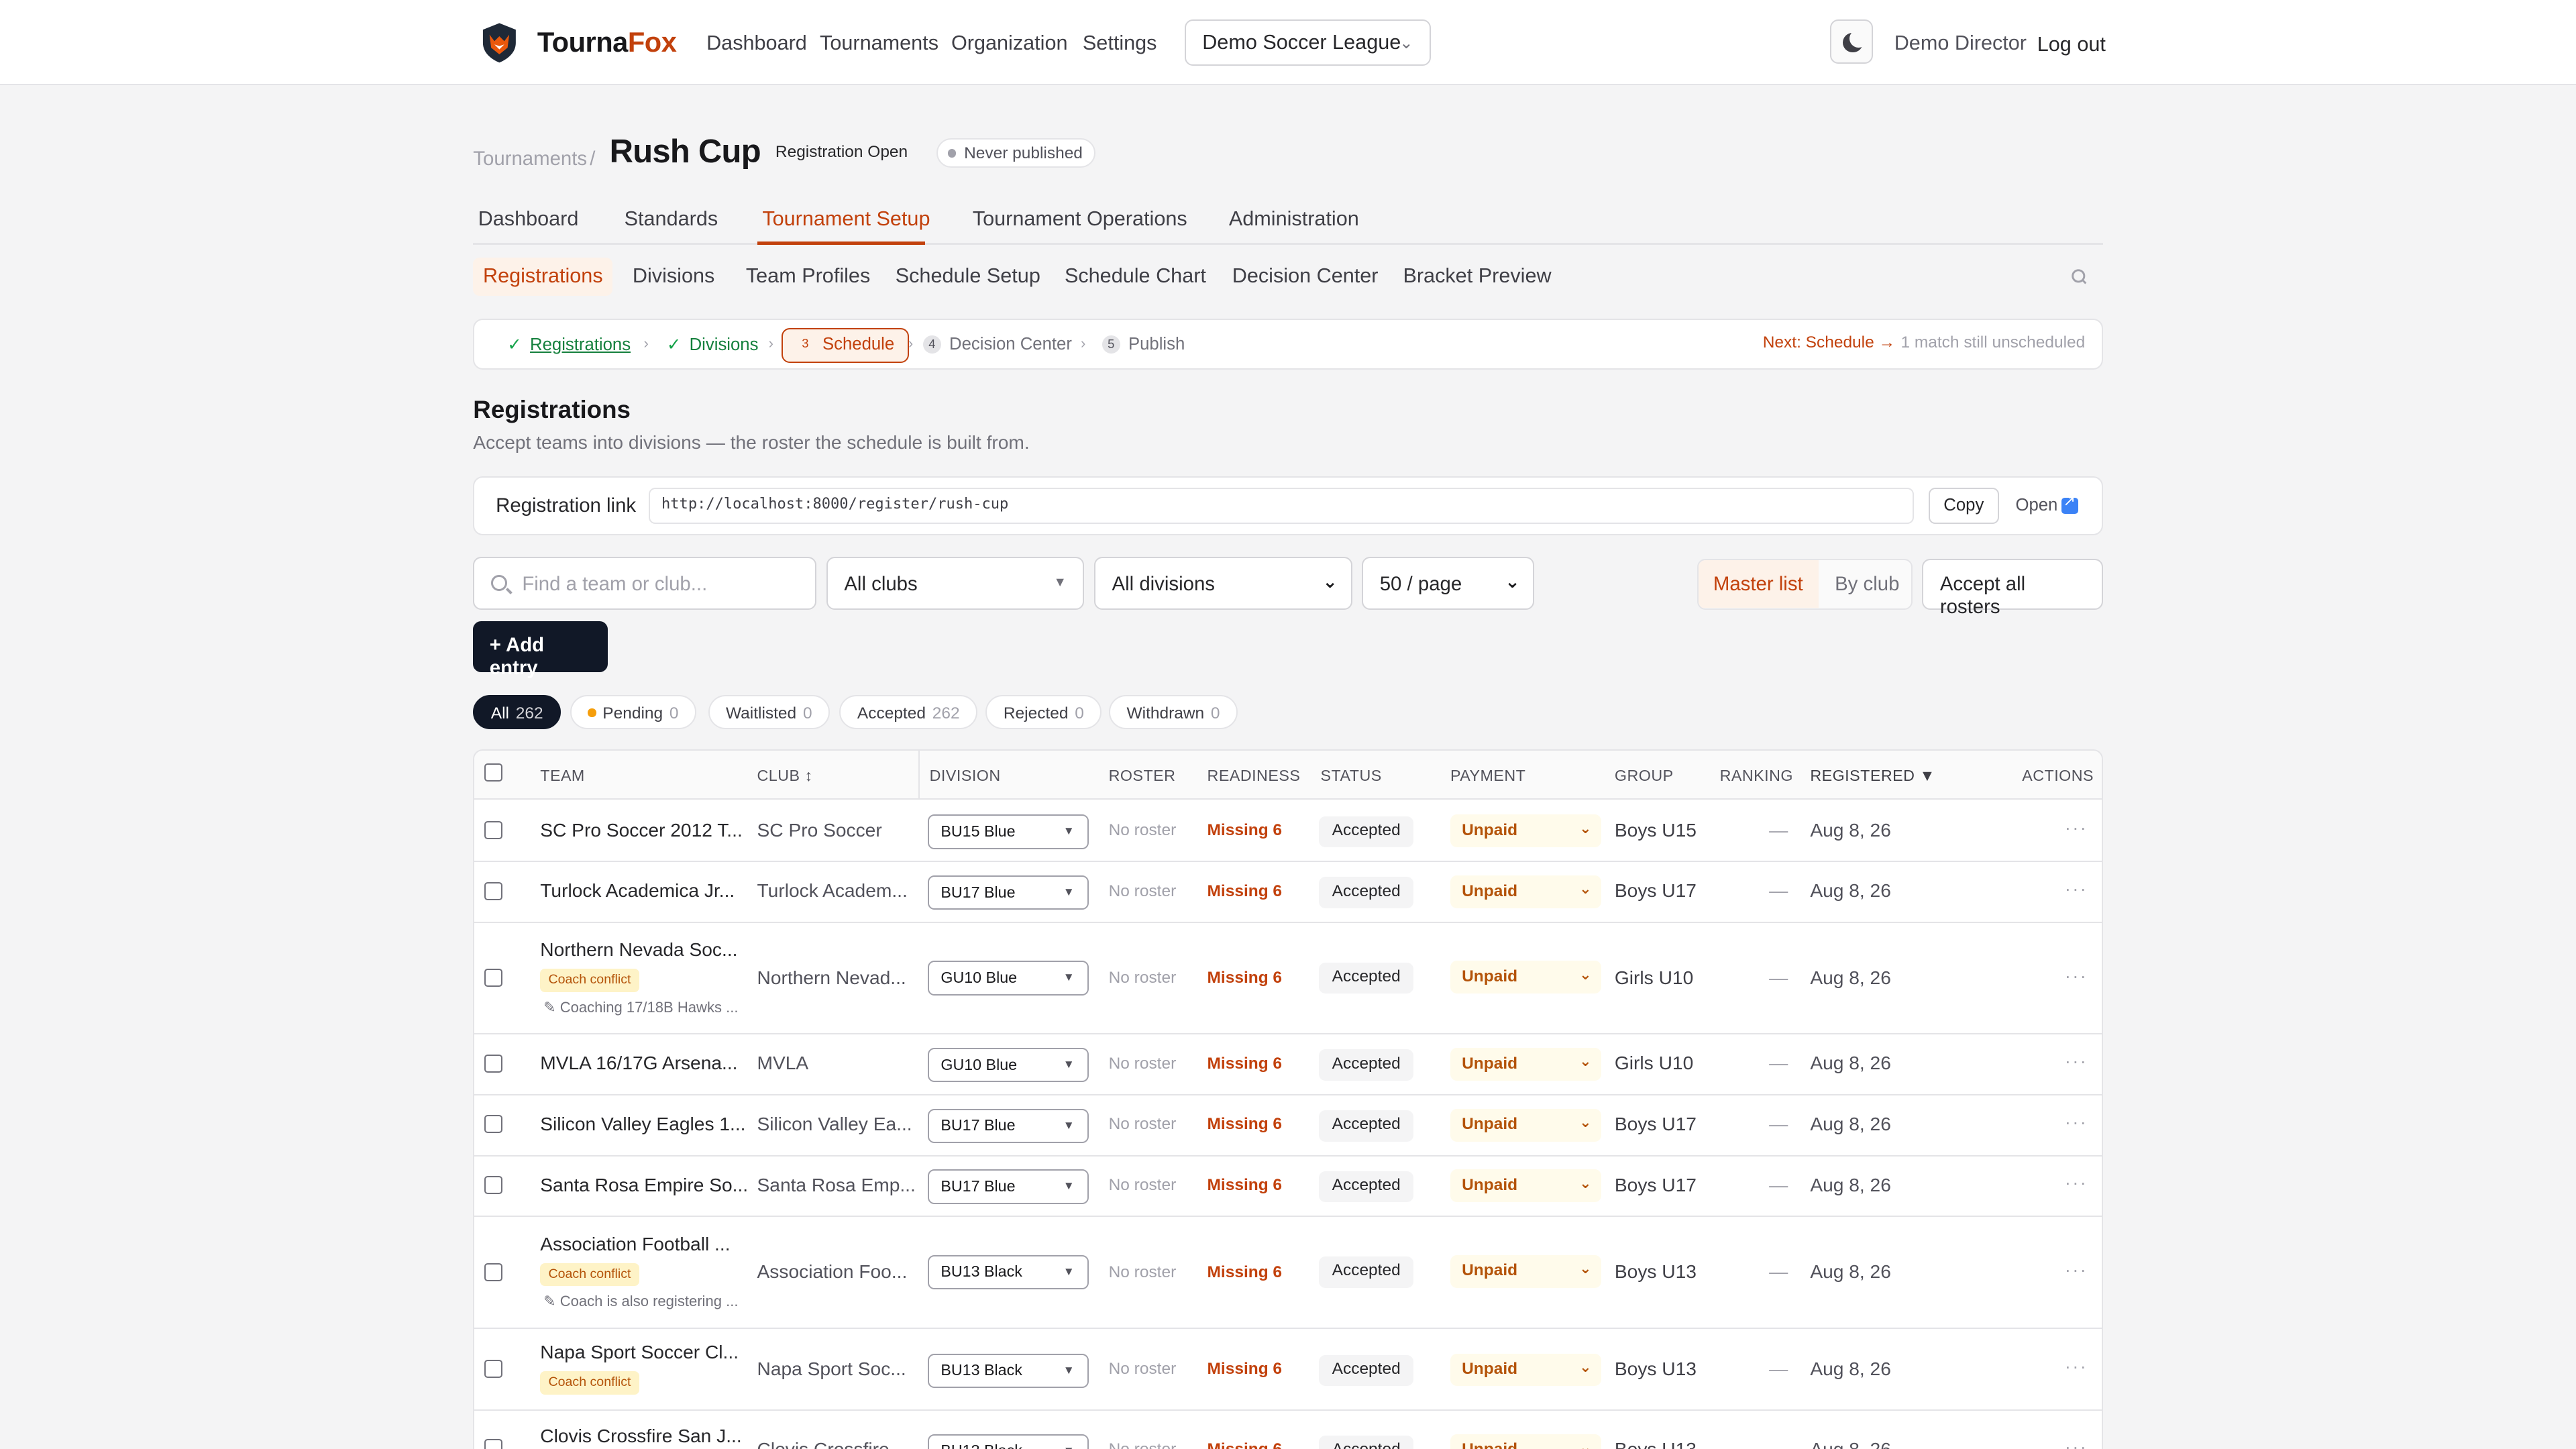 The width and height of the screenshot is (2576, 1449). What do you see at coordinates (1294, 219) in the screenshot?
I see `tab-administration: Administration` at bounding box center [1294, 219].